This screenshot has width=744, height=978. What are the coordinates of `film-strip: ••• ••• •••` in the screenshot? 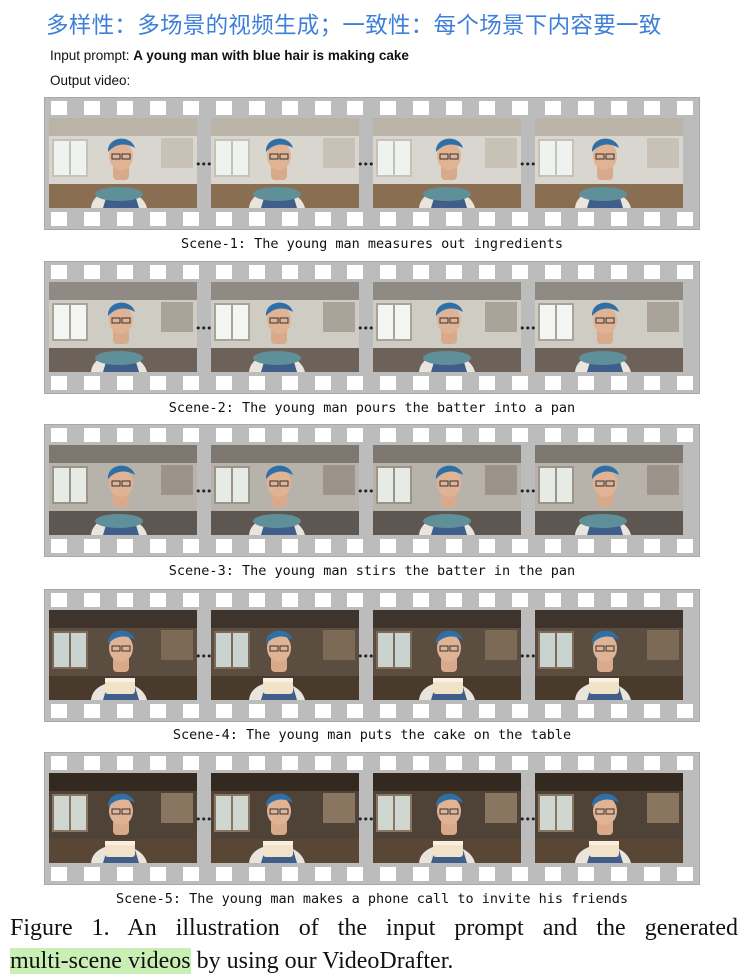 It's located at (372, 818).